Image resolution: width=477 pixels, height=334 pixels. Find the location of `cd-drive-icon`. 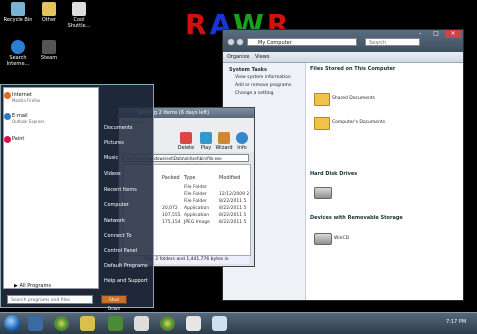

cd-drive-icon is located at coordinates (323, 239).